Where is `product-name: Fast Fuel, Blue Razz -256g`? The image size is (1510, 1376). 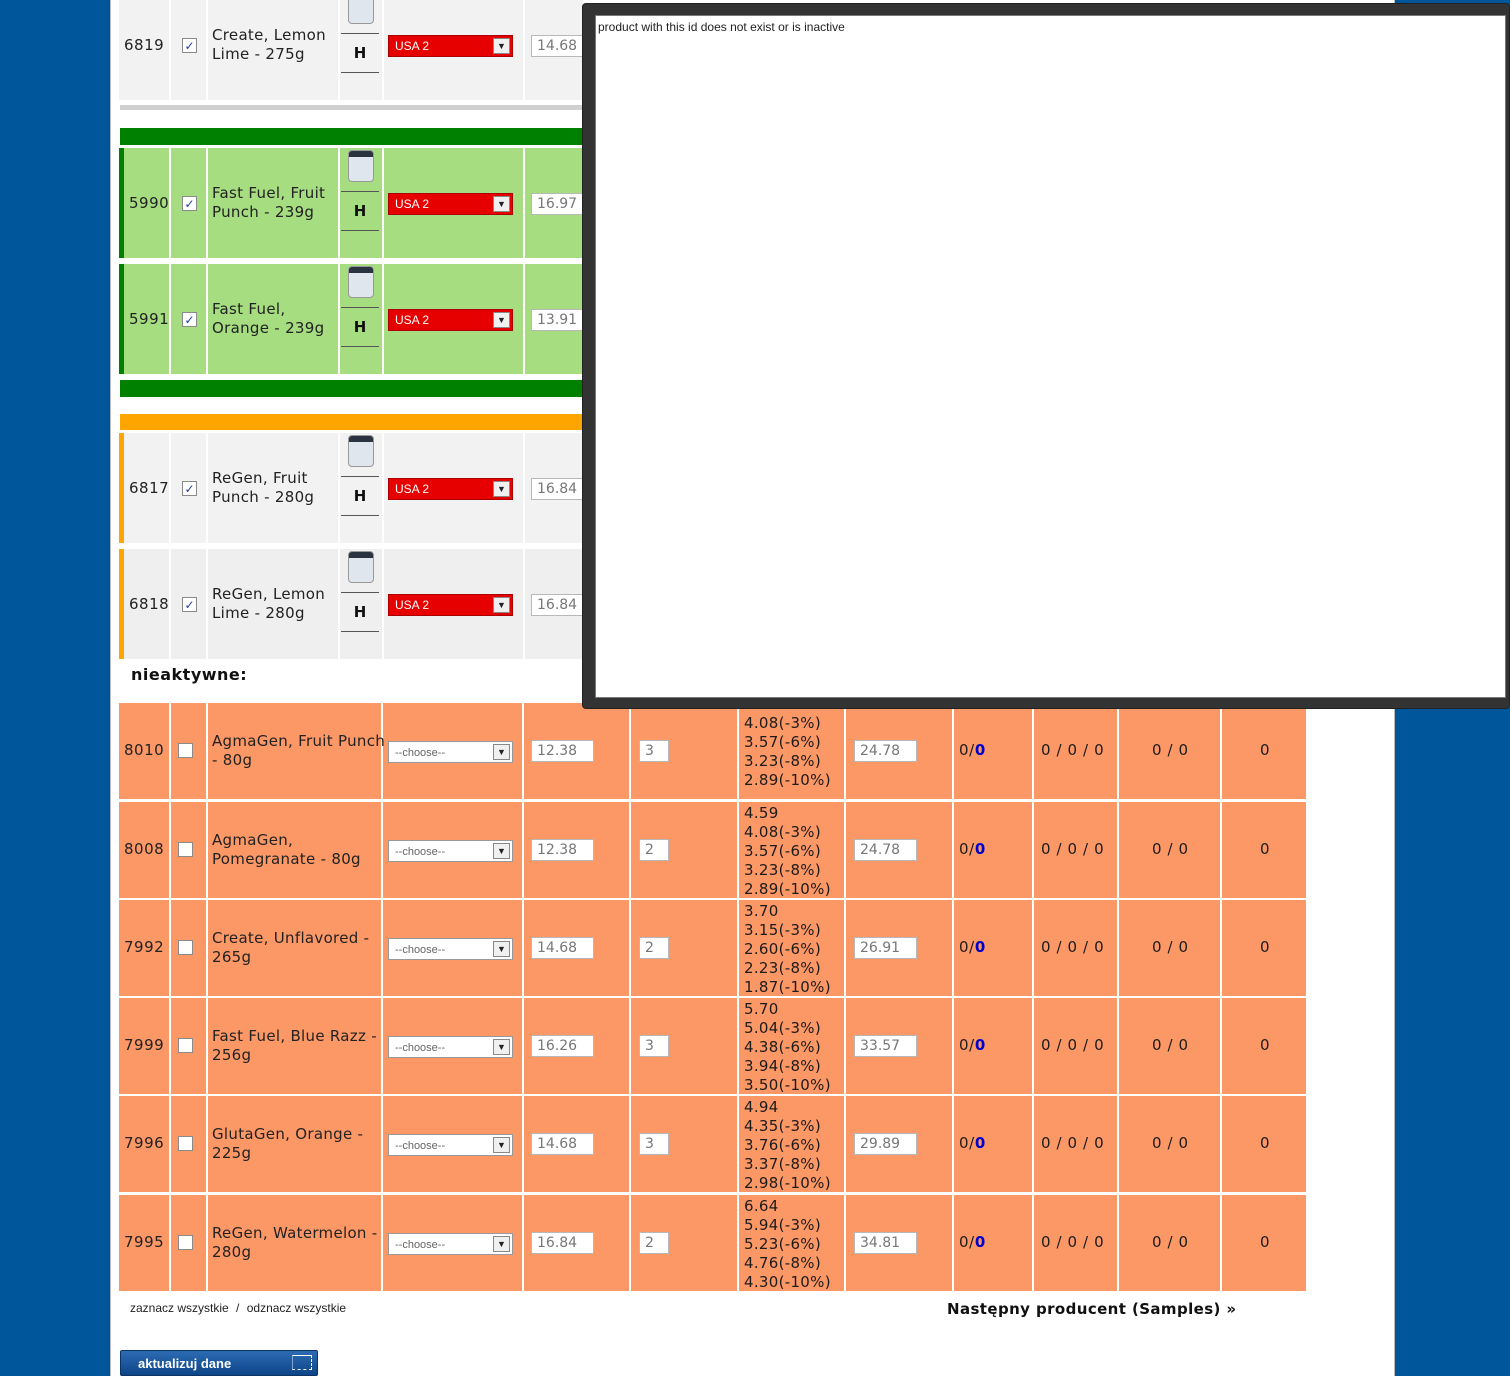
product-name: Fast Fuel, Blue Razz -256g is located at coordinates (294, 1045).